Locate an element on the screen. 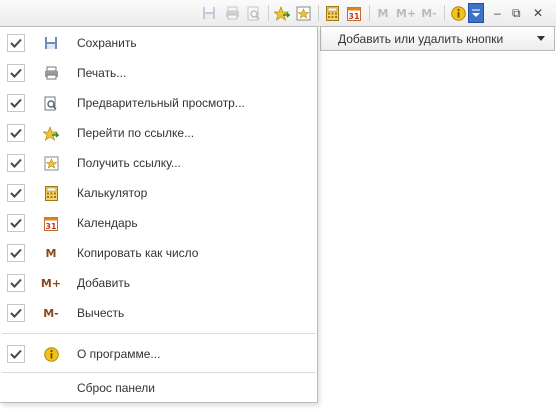 The image size is (556, 411). m-plus-button: M+ is located at coordinates (406, 13).